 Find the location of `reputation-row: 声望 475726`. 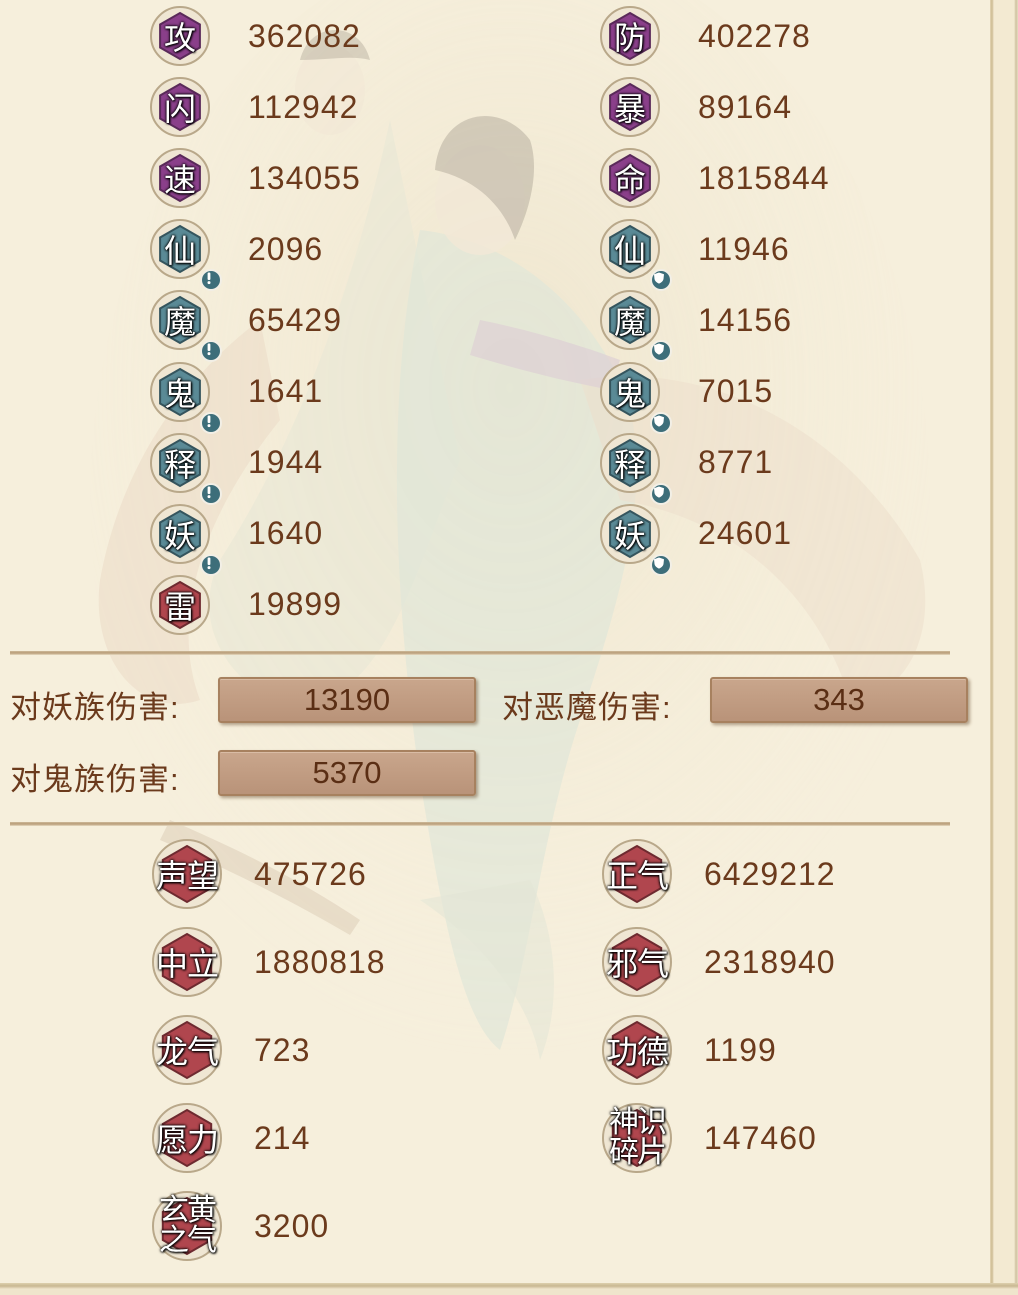

reputation-row: 声望 475726 is located at coordinates (259, 874).